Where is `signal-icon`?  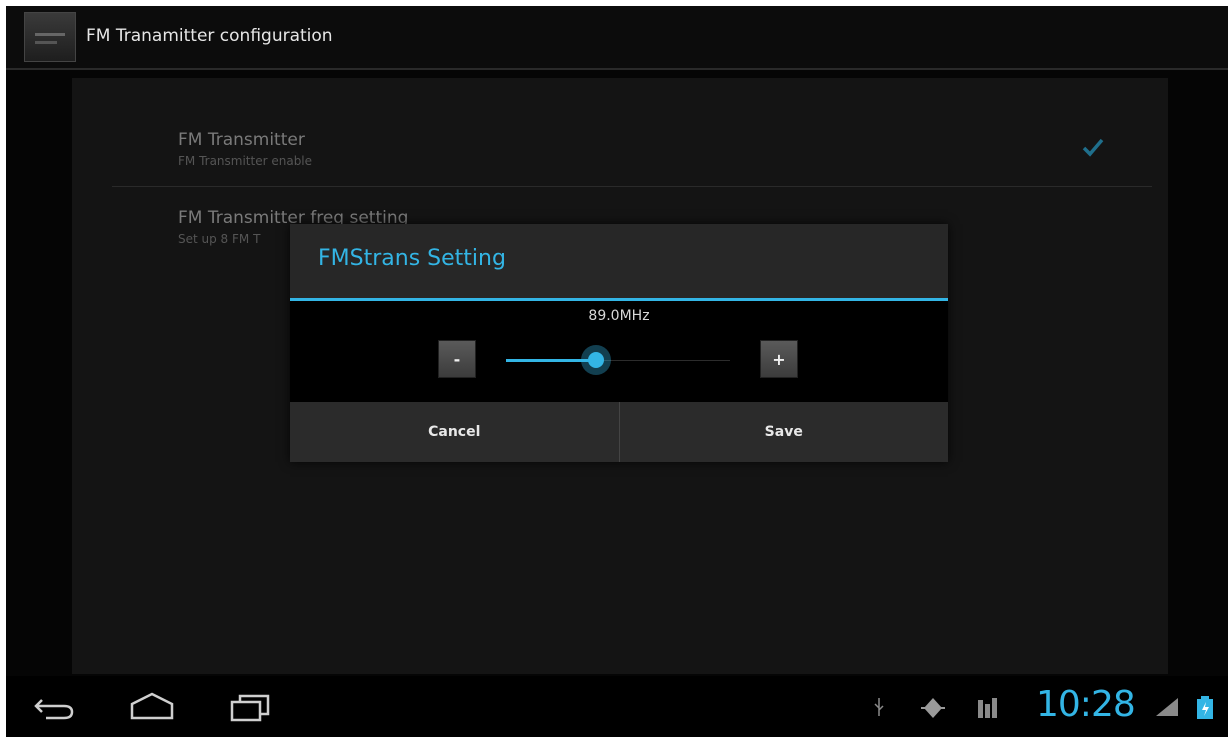 signal-icon is located at coordinates (987, 708).